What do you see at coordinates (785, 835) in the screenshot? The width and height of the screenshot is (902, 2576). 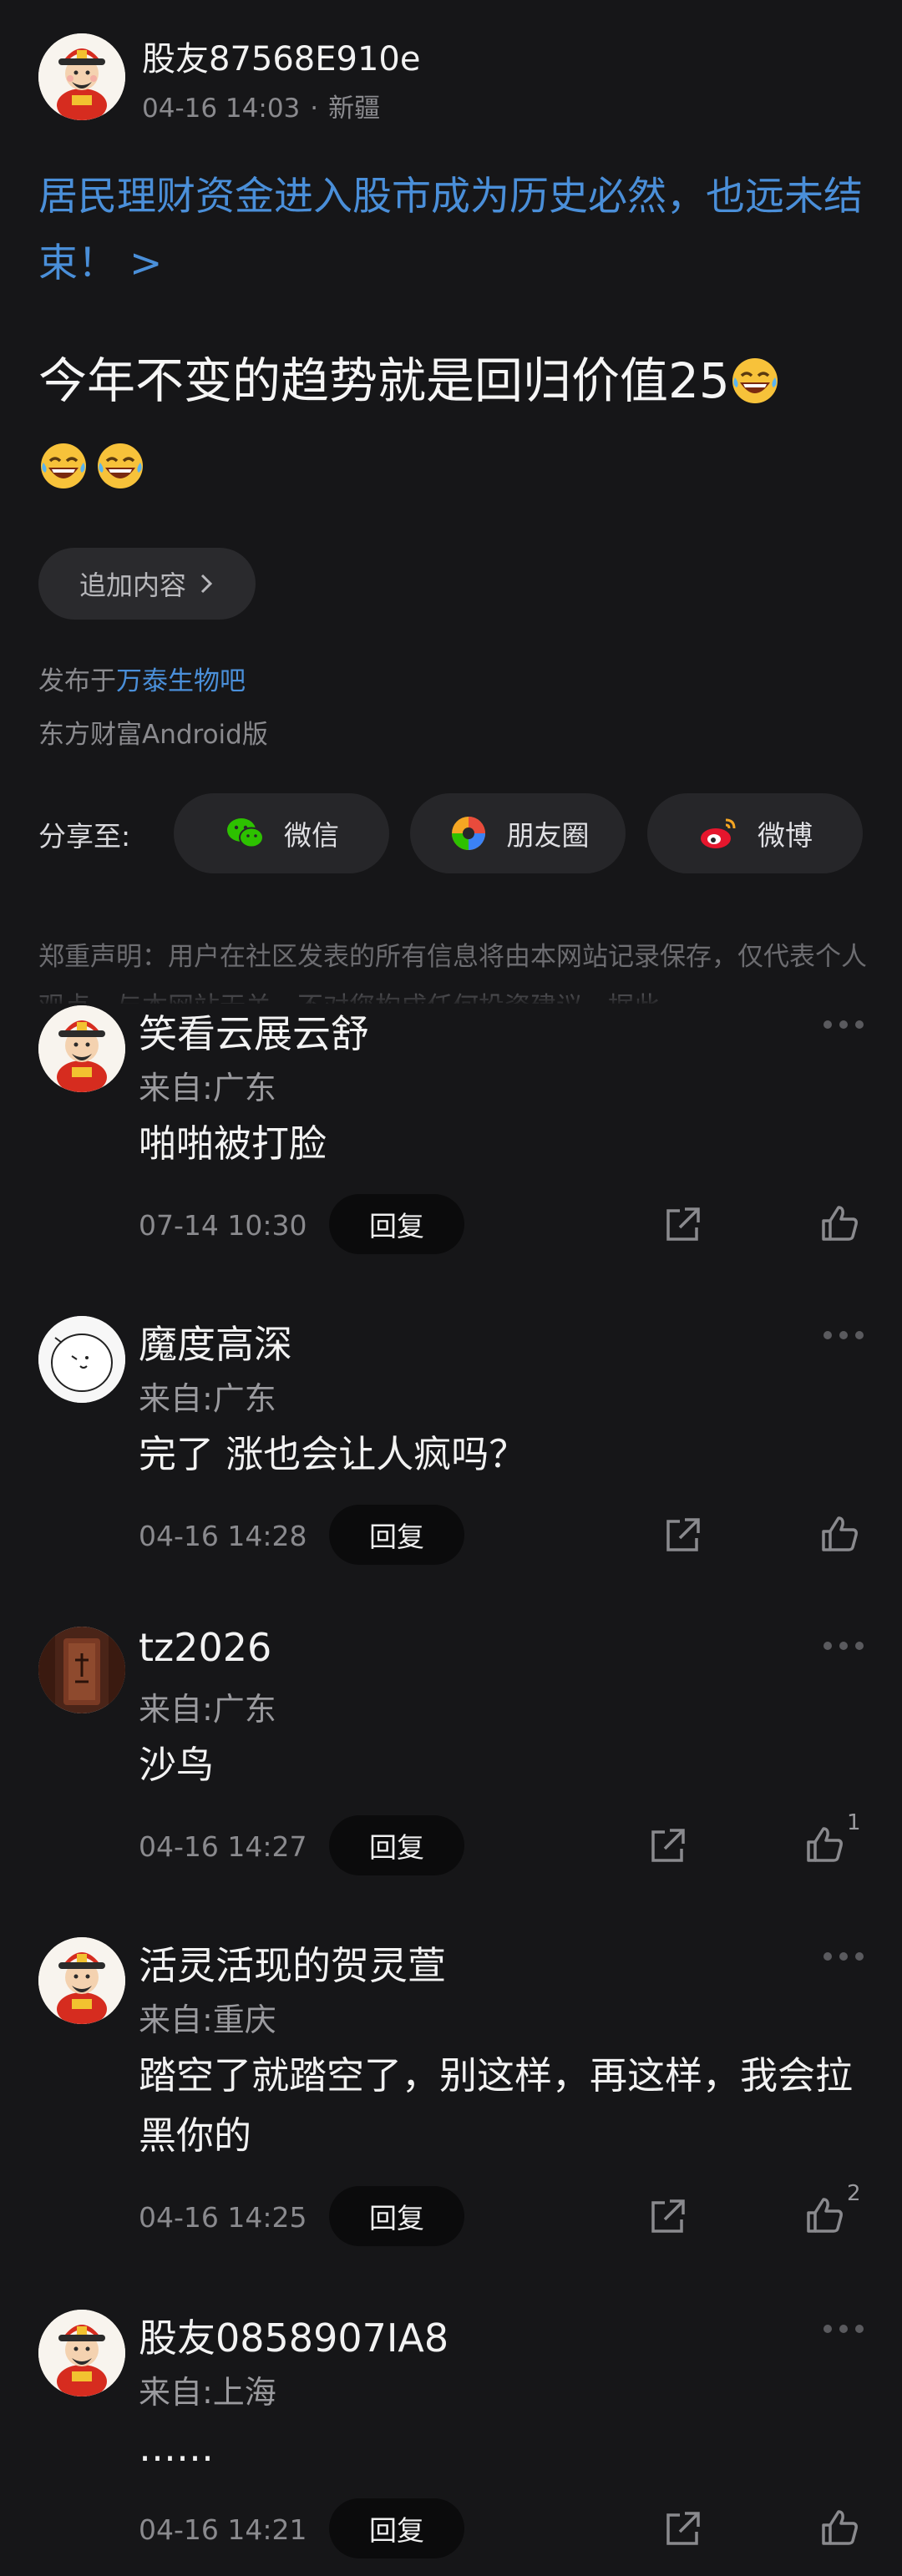 I see `share-weibo-label: 微博` at bounding box center [785, 835].